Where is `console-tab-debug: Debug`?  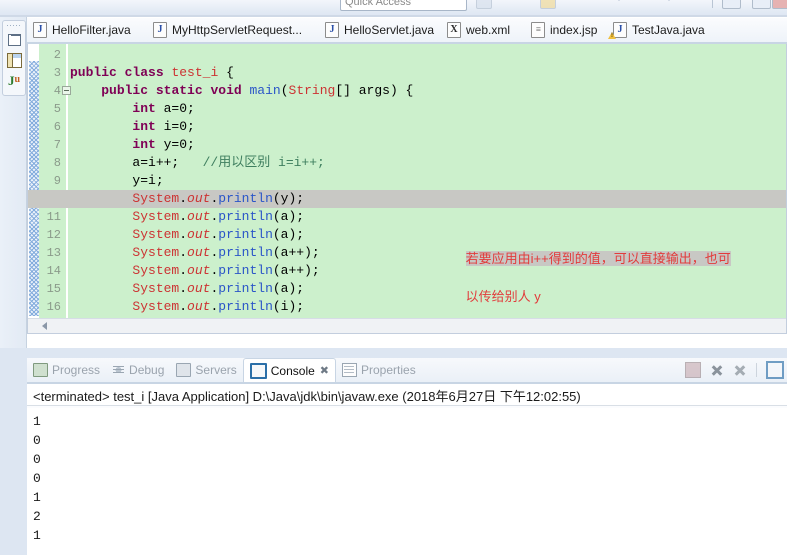 console-tab-debug: Debug is located at coordinates (138, 369).